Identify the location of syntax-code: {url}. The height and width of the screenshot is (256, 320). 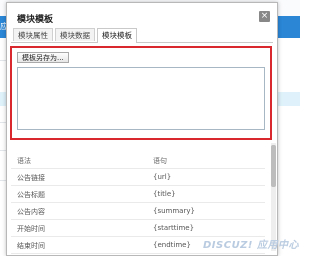
(162, 177).